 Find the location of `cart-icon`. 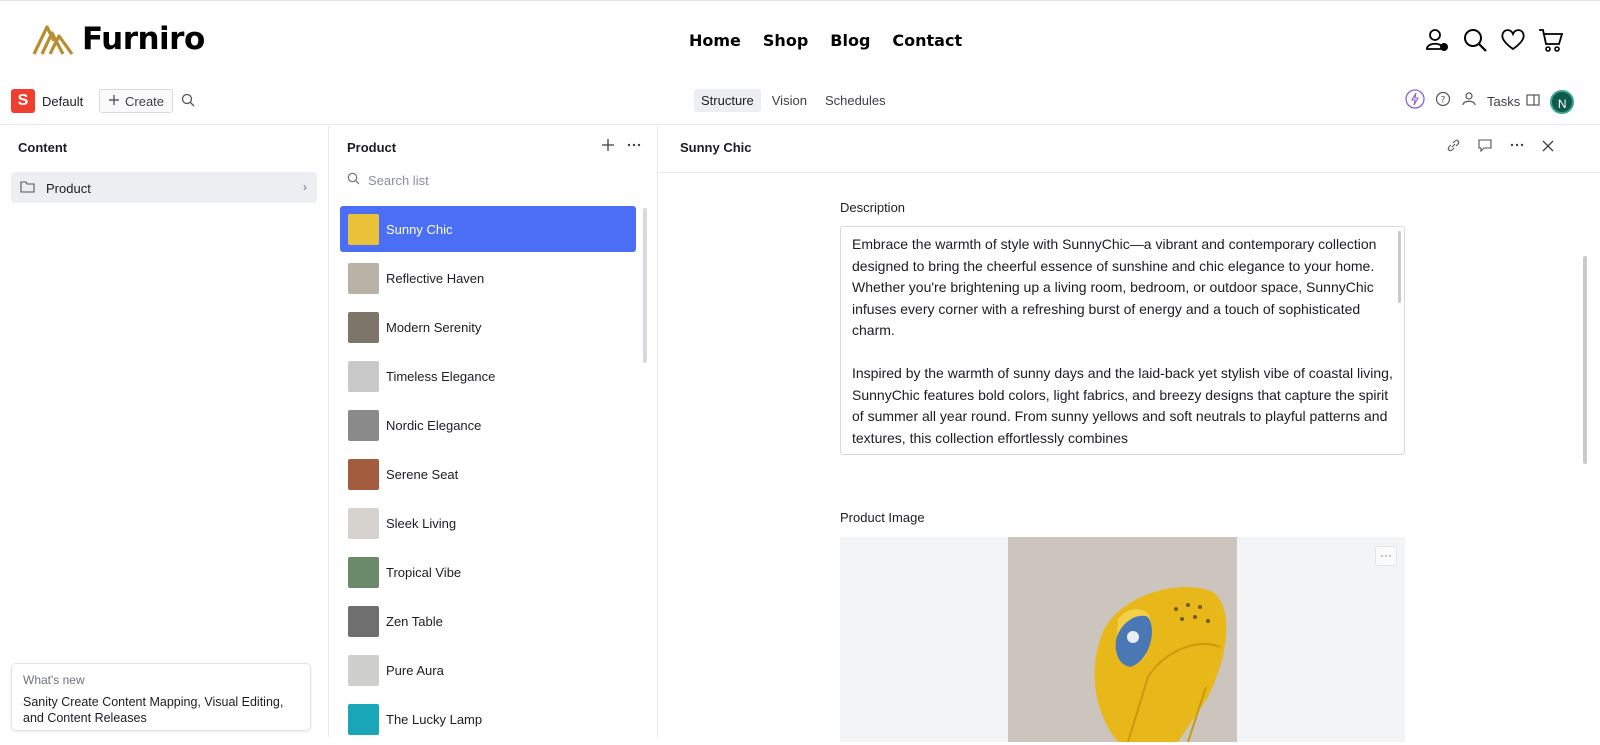

cart-icon is located at coordinates (1551, 40).